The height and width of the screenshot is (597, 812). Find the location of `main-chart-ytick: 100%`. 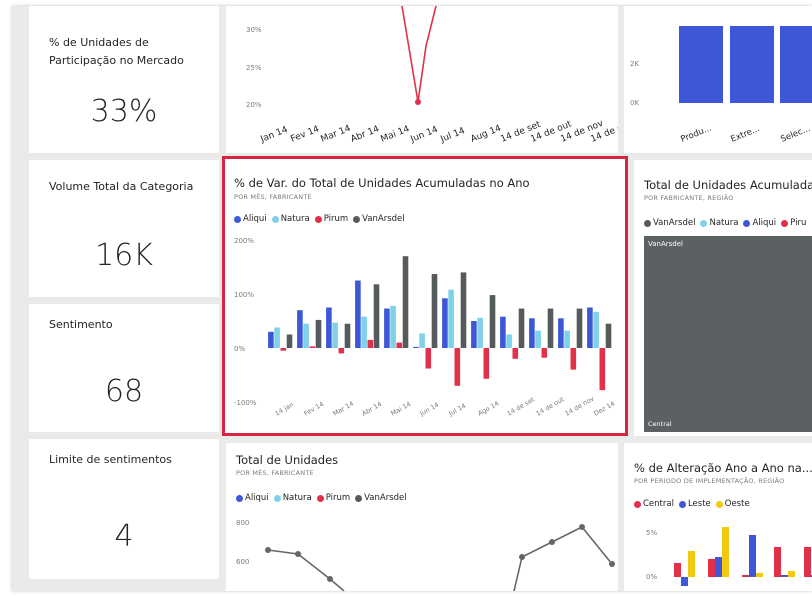

main-chart-ytick: 100% is located at coordinates (244, 295).